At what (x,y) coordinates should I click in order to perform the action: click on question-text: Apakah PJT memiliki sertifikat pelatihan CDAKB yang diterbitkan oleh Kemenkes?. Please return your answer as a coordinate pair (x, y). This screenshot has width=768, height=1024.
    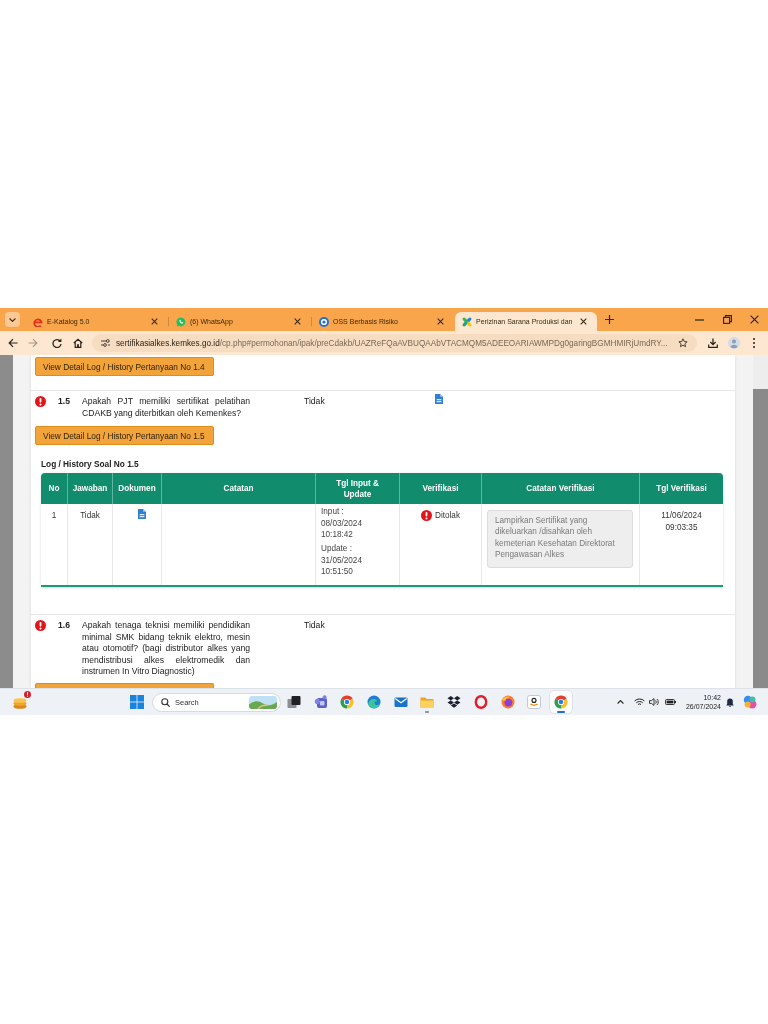
    Looking at the image, I should click on (166, 407).